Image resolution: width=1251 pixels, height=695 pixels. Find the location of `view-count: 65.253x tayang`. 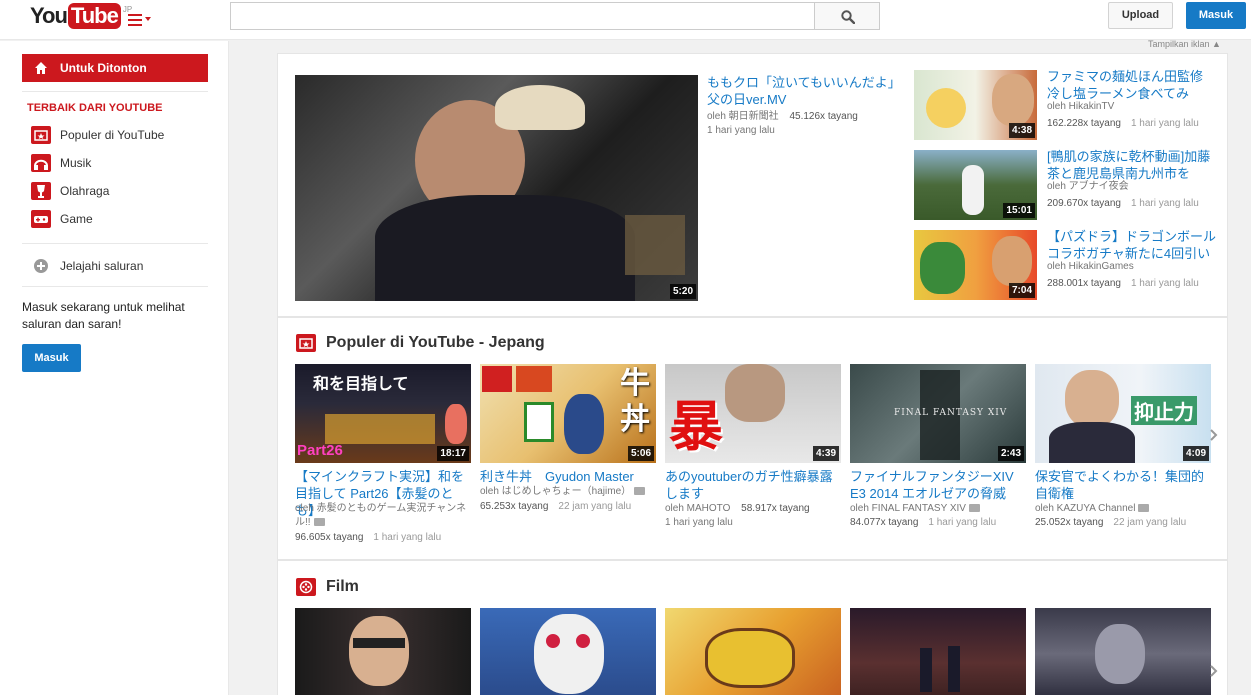

view-count: 65.253x tayang is located at coordinates (514, 506).